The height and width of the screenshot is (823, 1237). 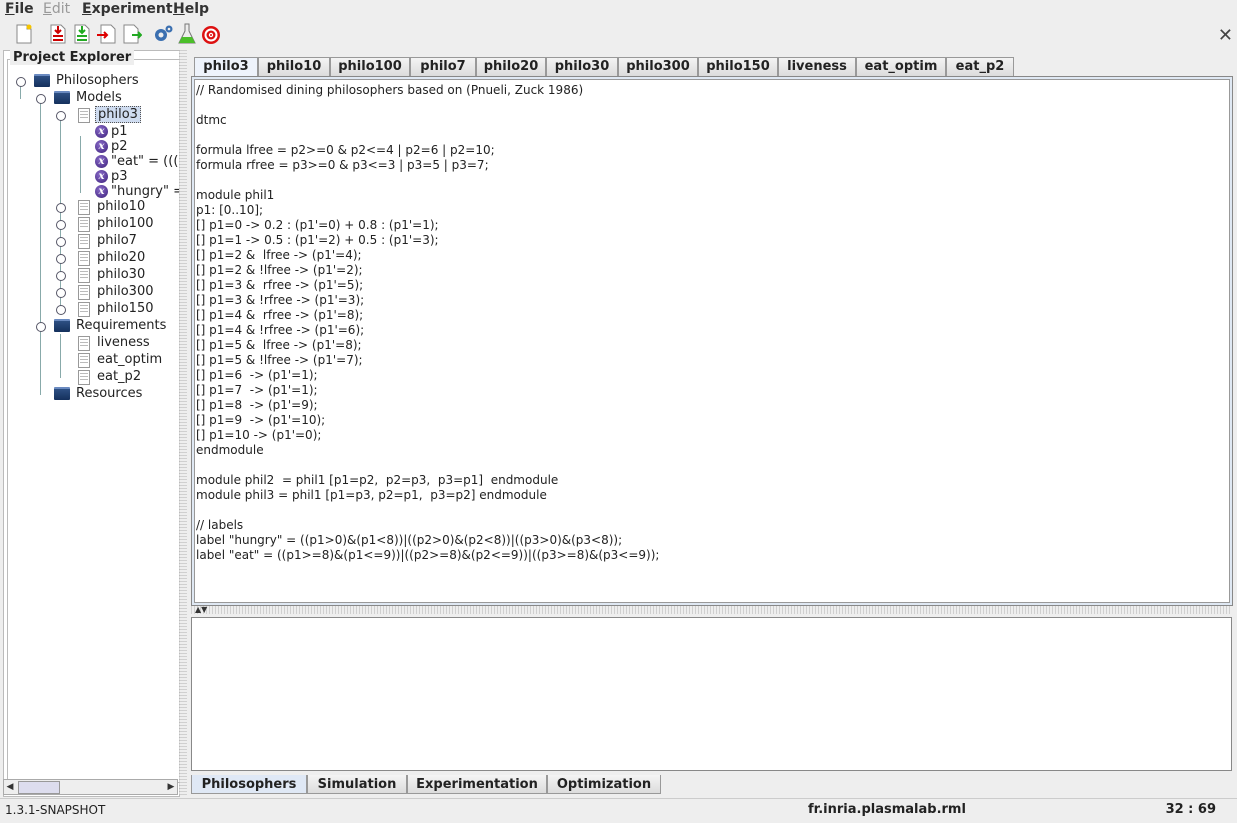 I want to click on tree-label: eat_p2, so click(x=119, y=376).